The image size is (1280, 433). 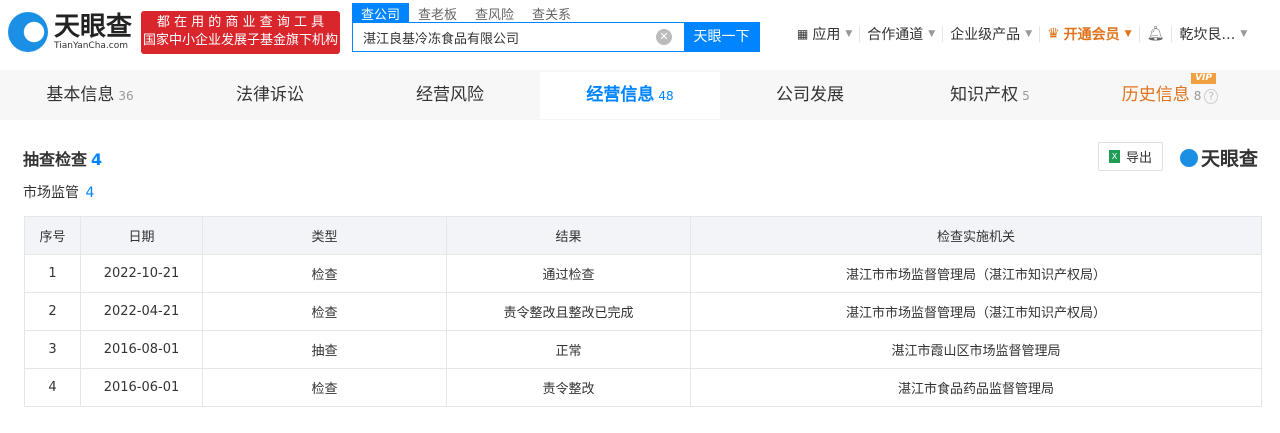 I want to click on table-cell: 湛江市食品药品监督管理局, so click(x=976, y=387).